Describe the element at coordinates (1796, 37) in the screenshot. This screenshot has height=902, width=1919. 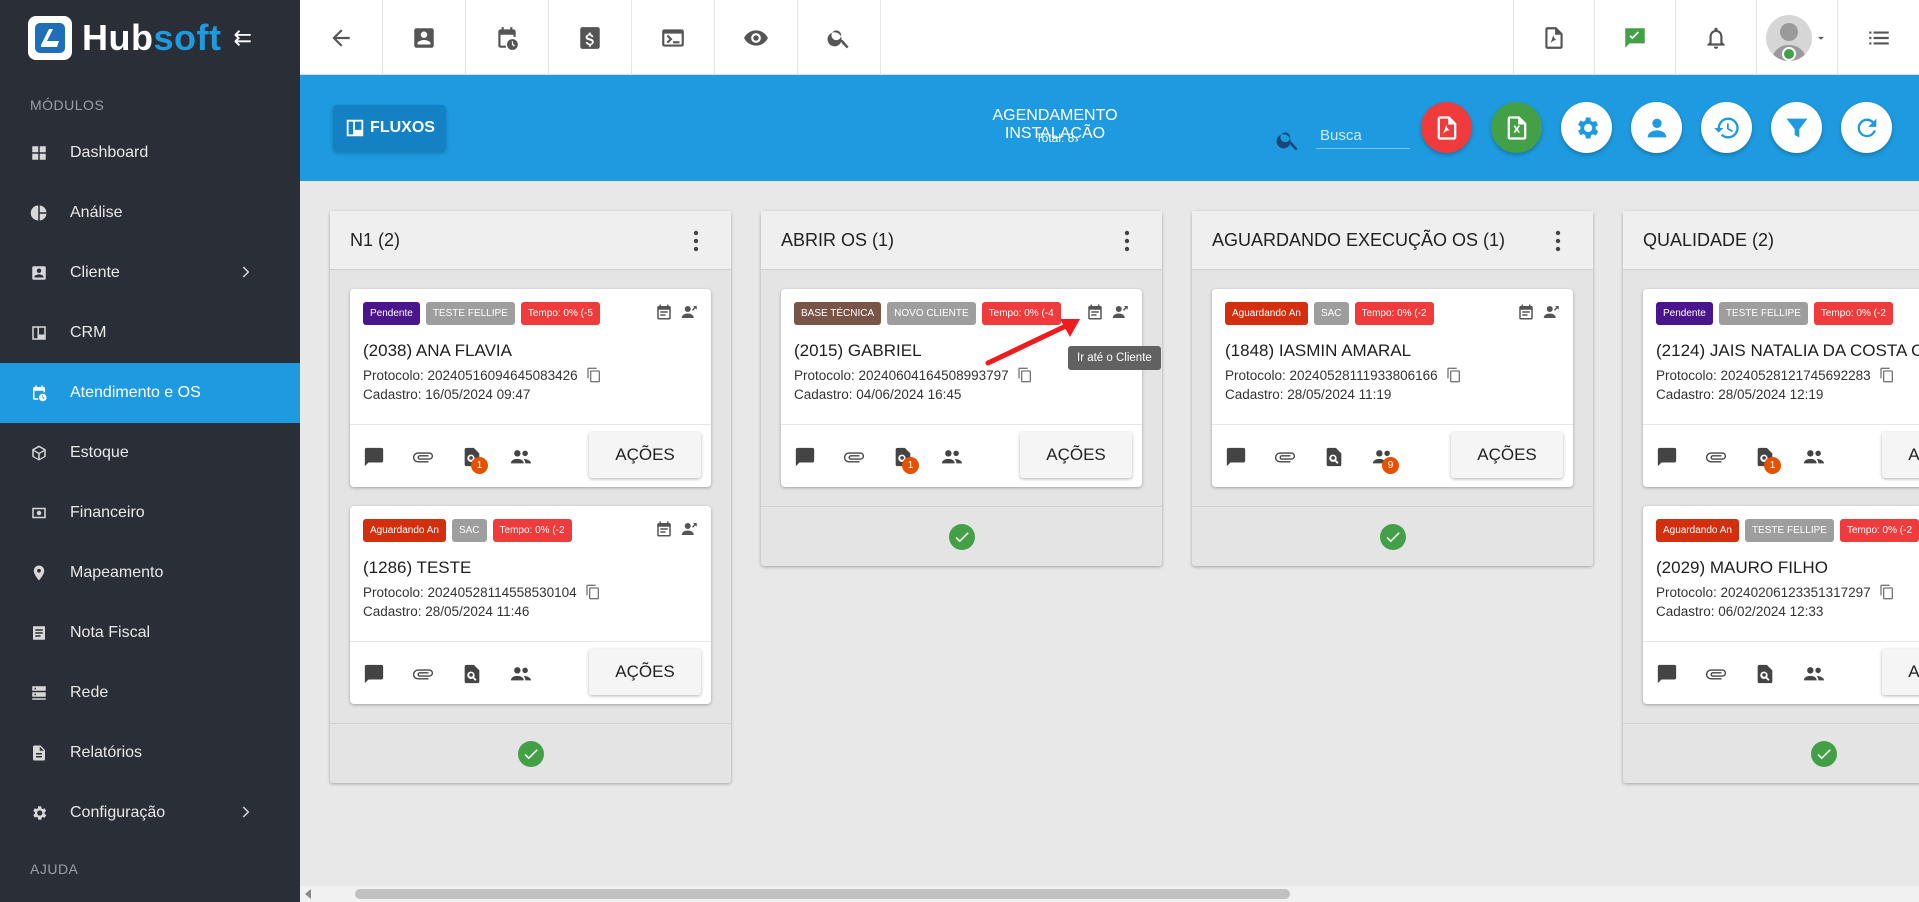
I see `user-menu-button` at that location.